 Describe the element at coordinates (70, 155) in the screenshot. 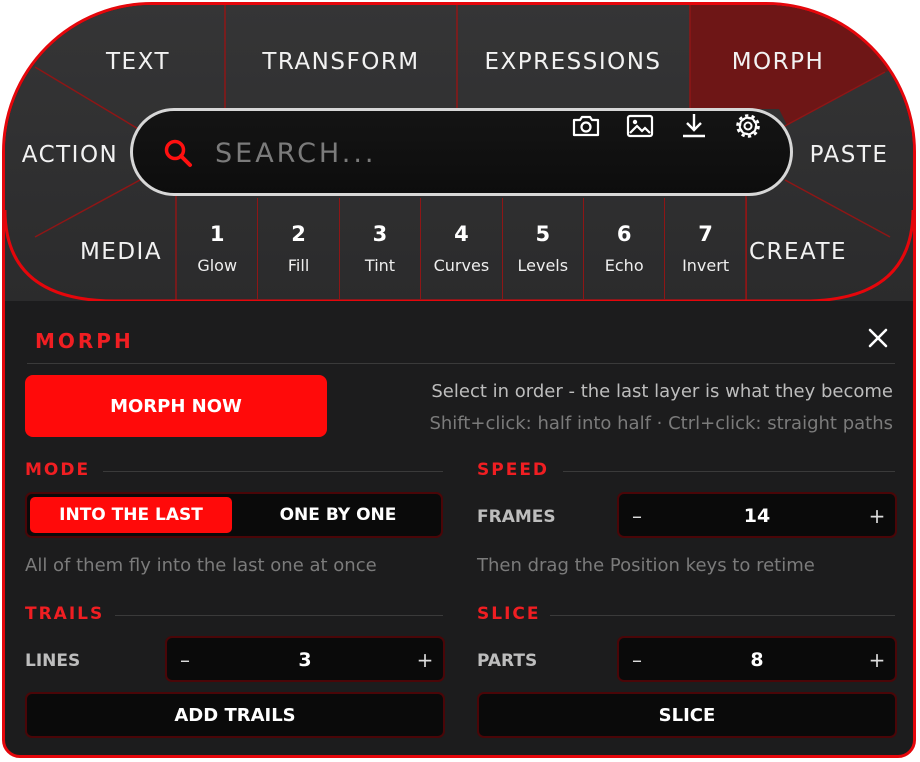

I see `menu-action: ACTION` at that location.